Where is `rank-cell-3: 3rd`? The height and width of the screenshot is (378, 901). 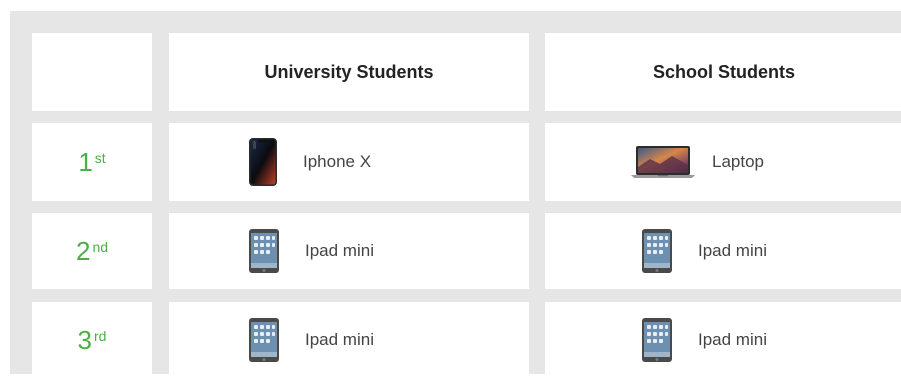
rank-cell-3: 3rd is located at coordinates (92, 340).